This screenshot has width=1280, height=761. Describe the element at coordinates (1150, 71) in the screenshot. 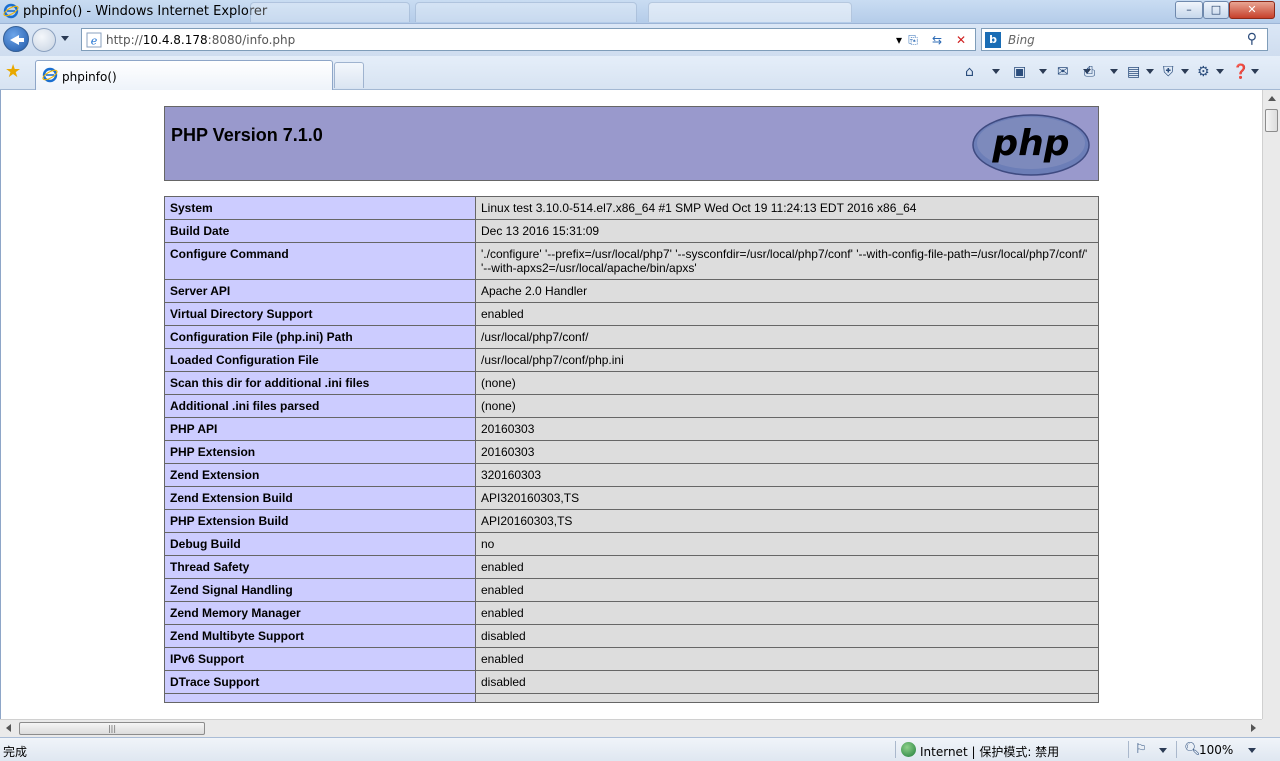

I see `page-dropdown-icon` at that location.